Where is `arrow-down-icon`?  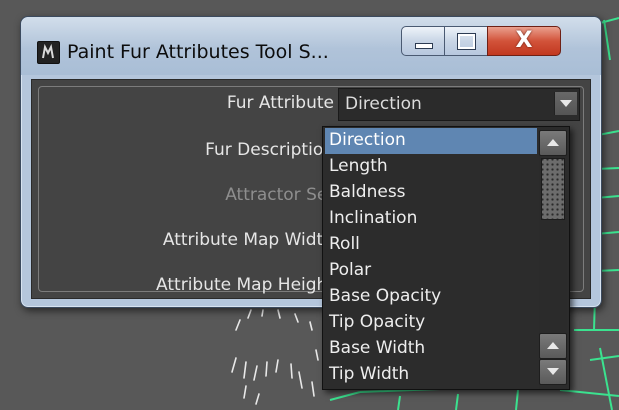
arrow-down-icon is located at coordinates (553, 371).